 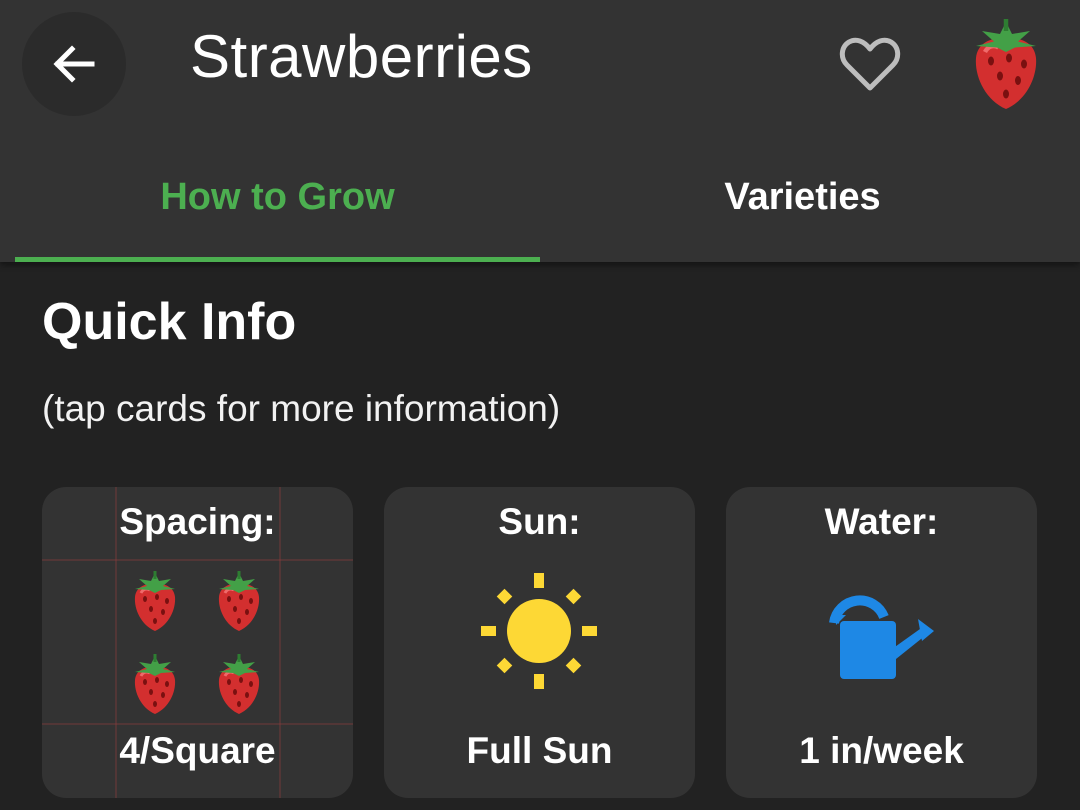 What do you see at coordinates (539, 750) in the screenshot?
I see `sun-value: Full Sun` at bounding box center [539, 750].